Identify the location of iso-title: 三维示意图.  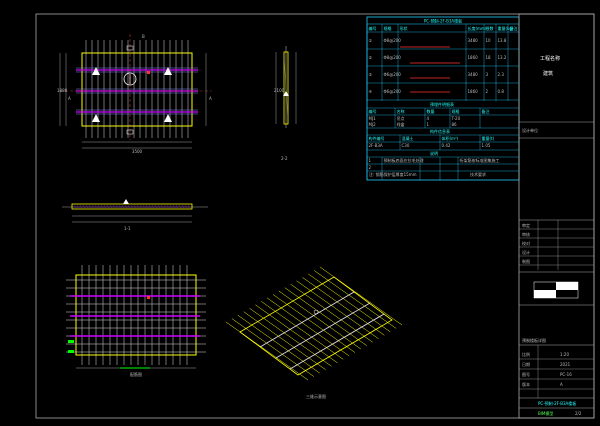
(316, 396).